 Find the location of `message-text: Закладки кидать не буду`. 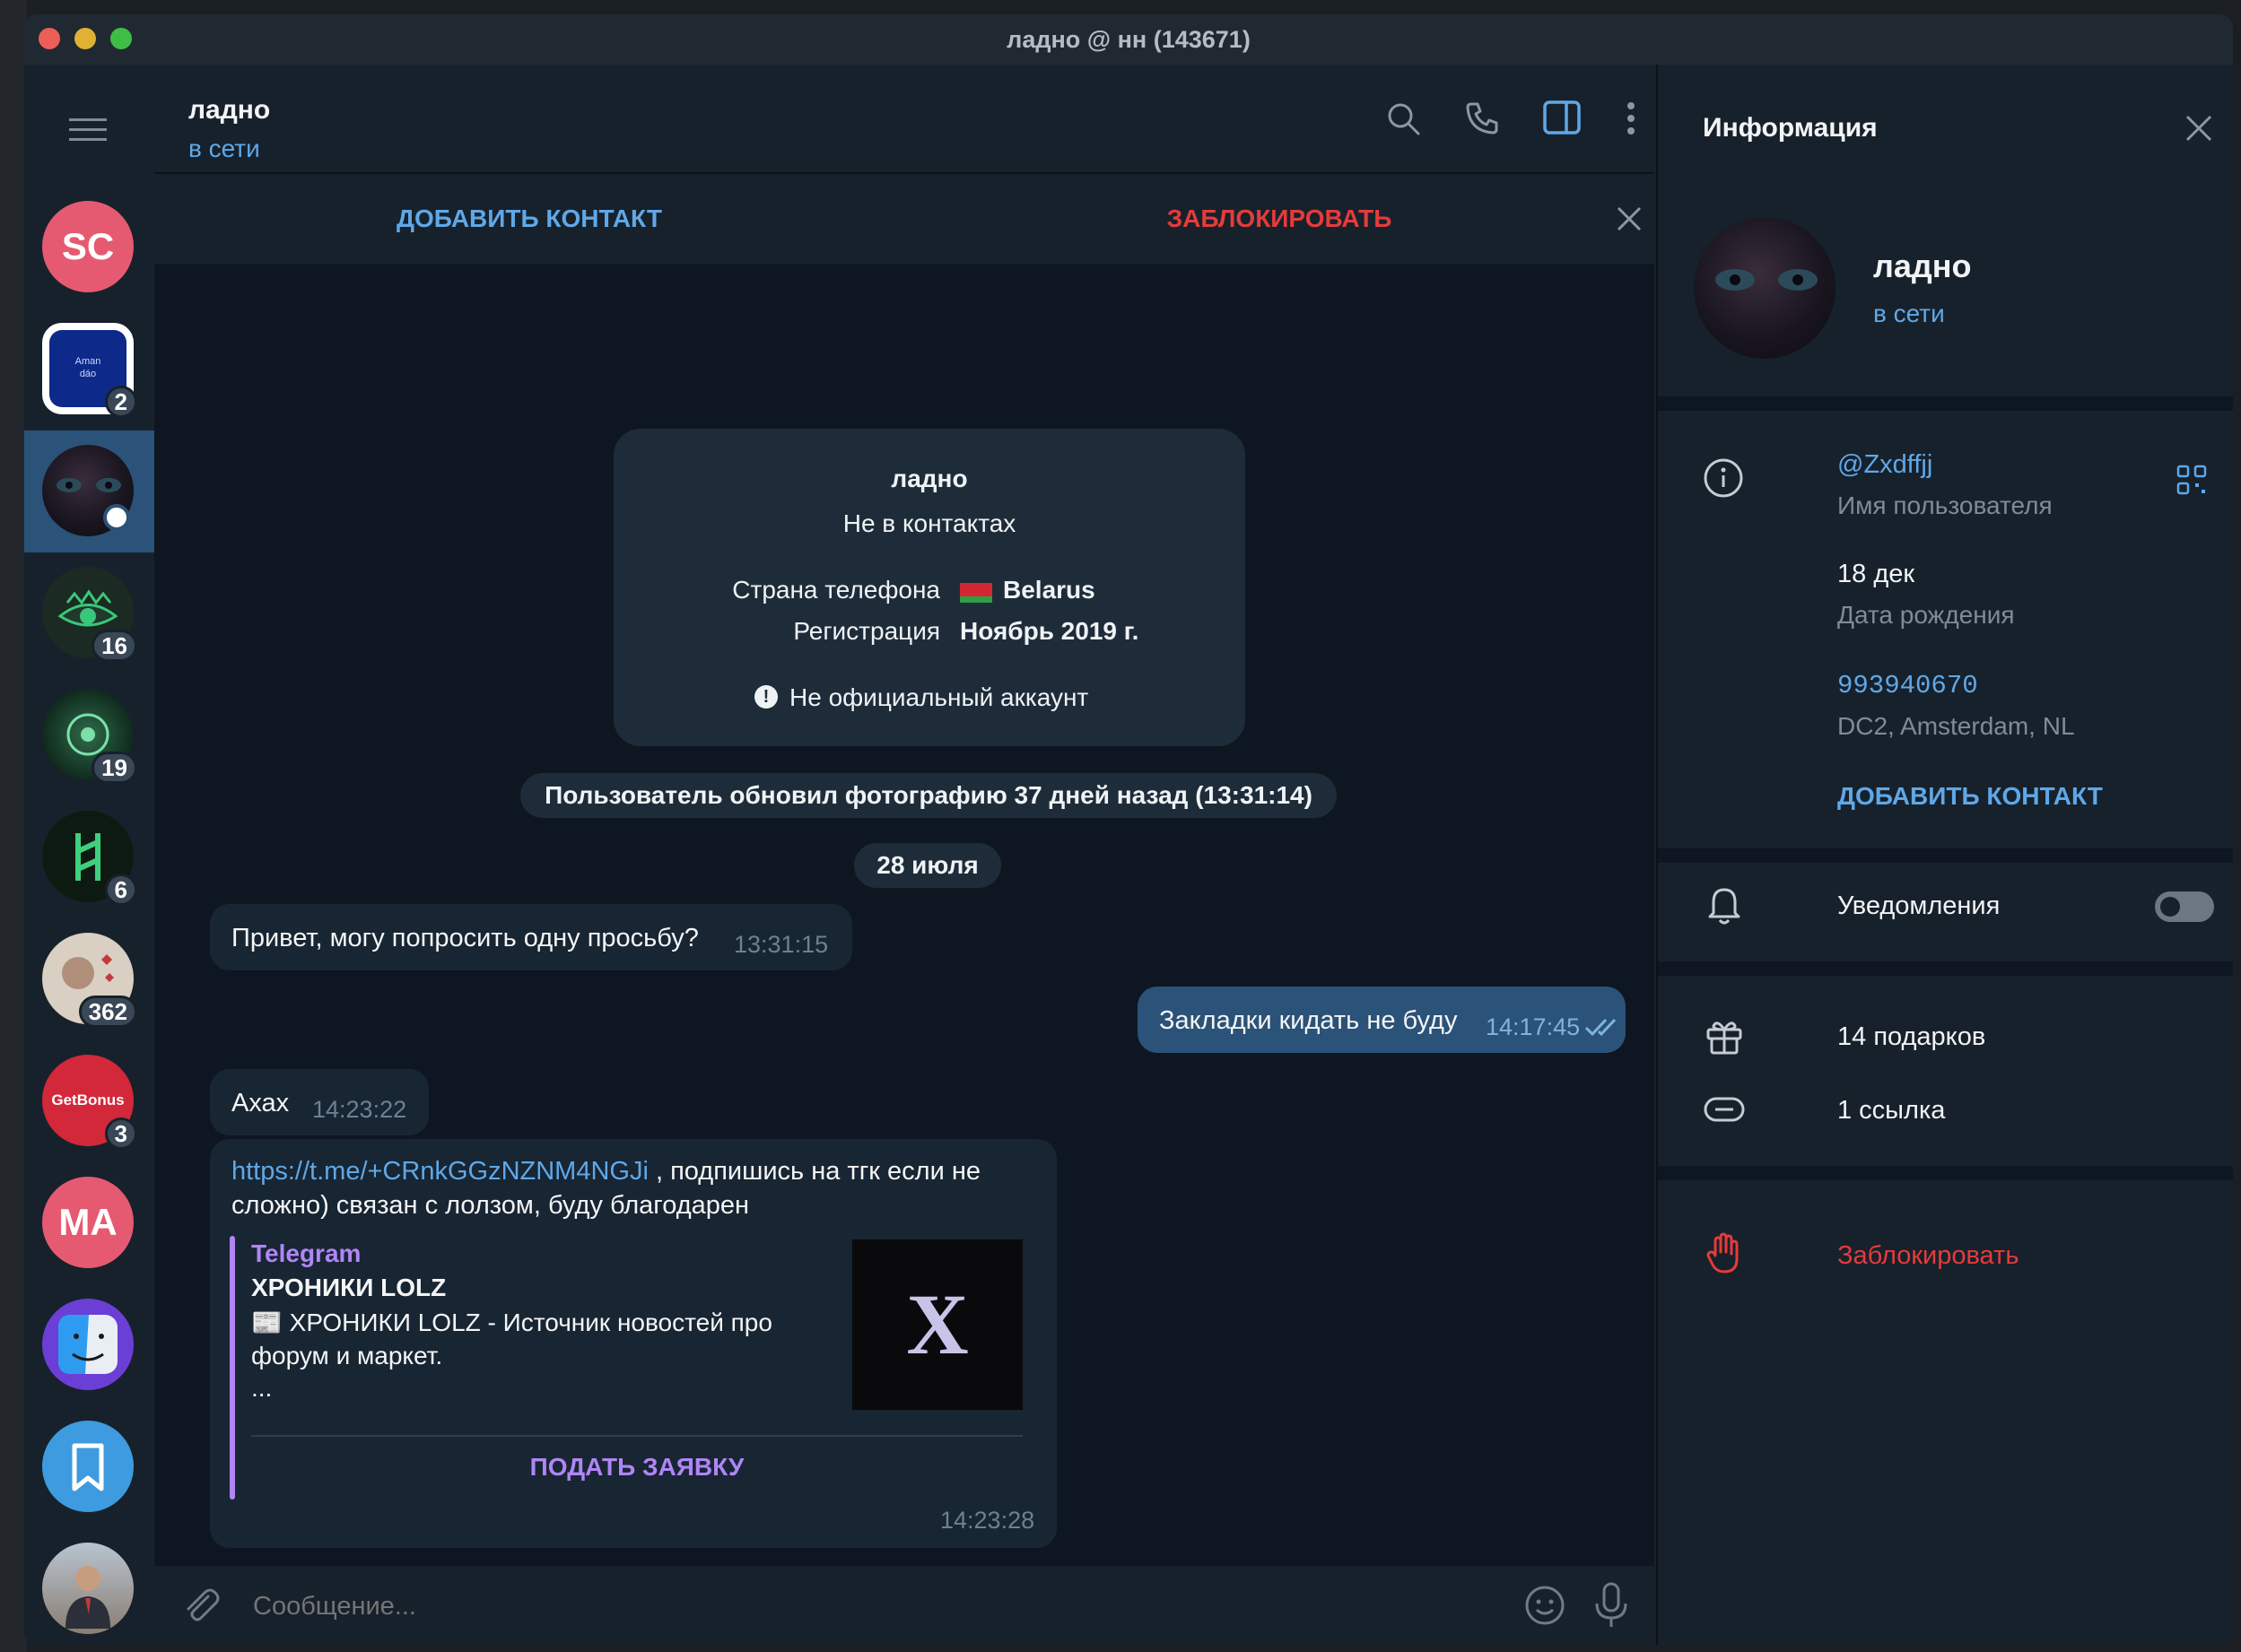

message-text: Закладки кидать не буду is located at coordinates (1308, 1020).